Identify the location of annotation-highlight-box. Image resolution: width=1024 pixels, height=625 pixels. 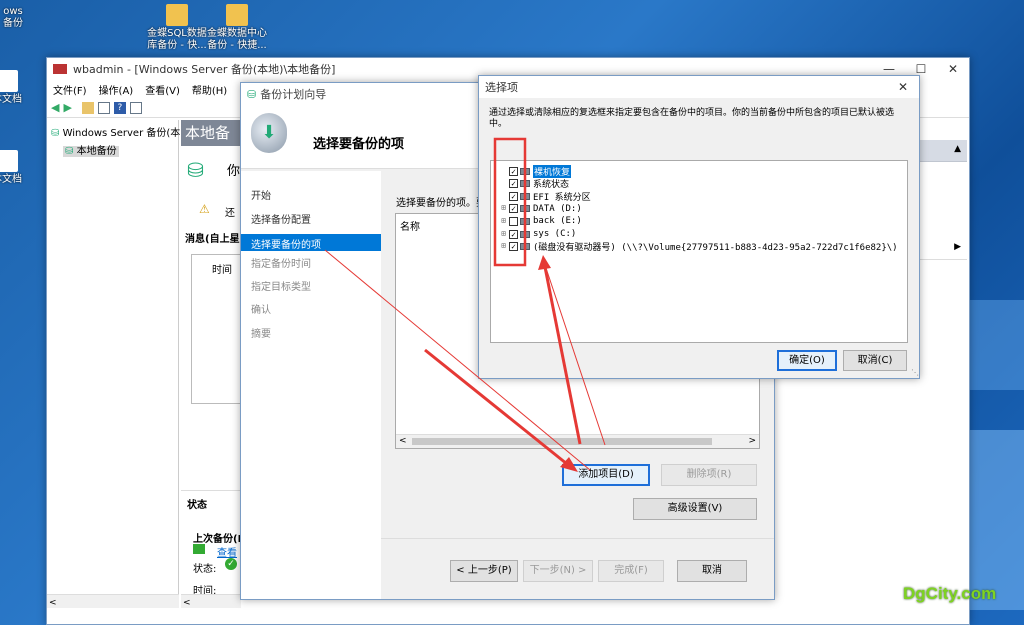
(510, 202).